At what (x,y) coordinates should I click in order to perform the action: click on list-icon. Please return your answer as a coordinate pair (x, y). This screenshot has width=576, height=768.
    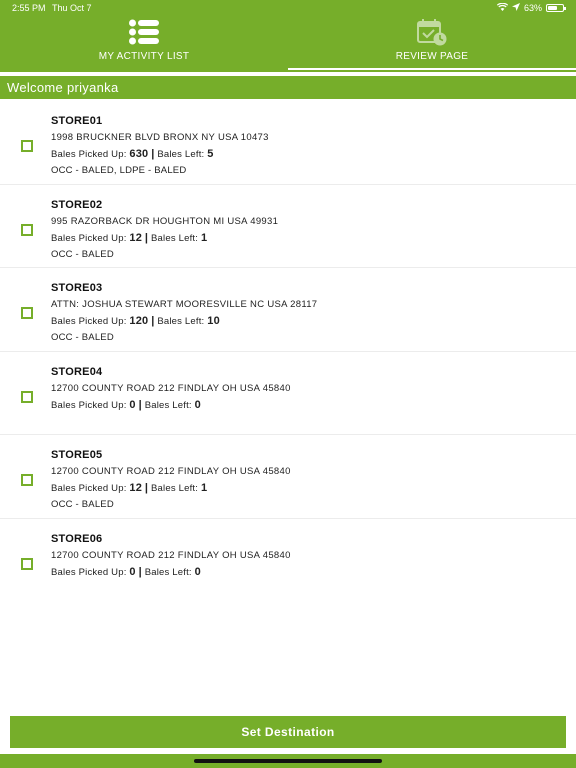
    Looking at the image, I should click on (144, 32).